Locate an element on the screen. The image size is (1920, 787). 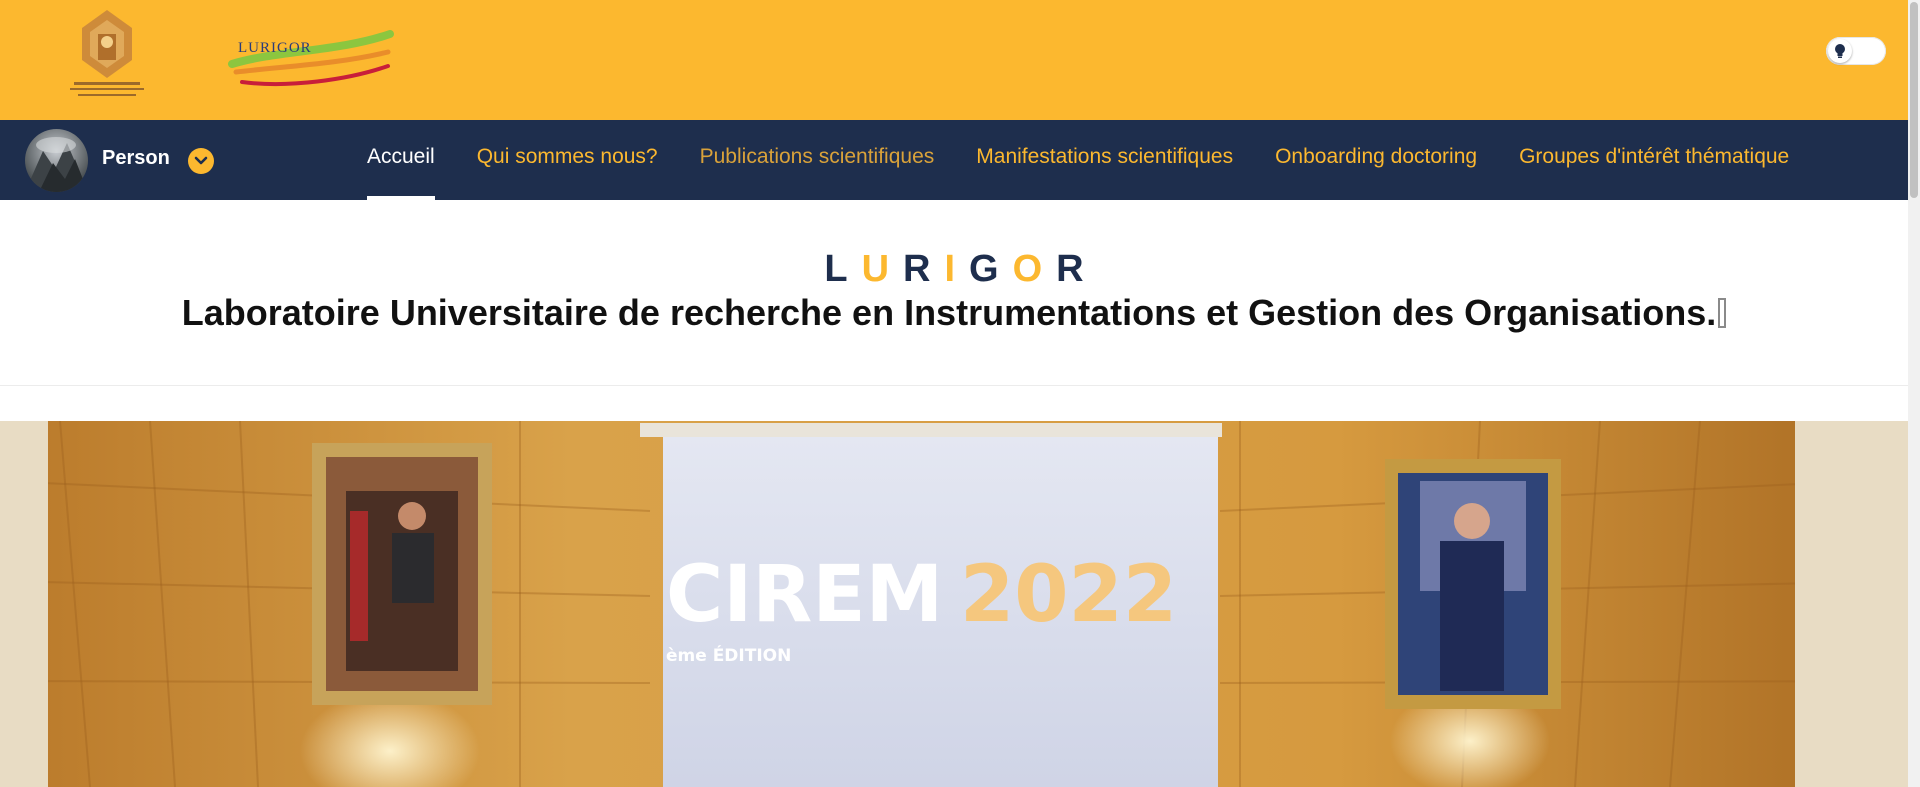
lurigor-logo: LURIGOR is located at coordinates (312, 63).